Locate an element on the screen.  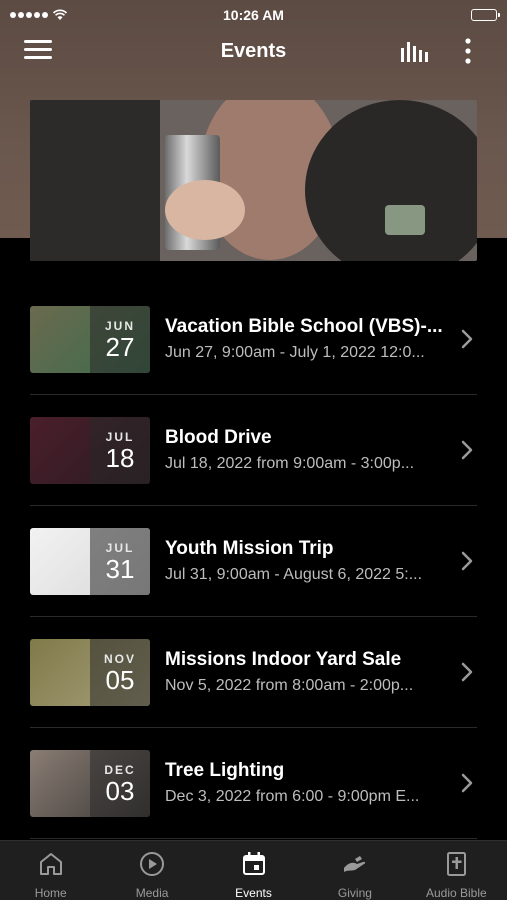
event-date-badge: DEC 03 is located at coordinates (120, 783).